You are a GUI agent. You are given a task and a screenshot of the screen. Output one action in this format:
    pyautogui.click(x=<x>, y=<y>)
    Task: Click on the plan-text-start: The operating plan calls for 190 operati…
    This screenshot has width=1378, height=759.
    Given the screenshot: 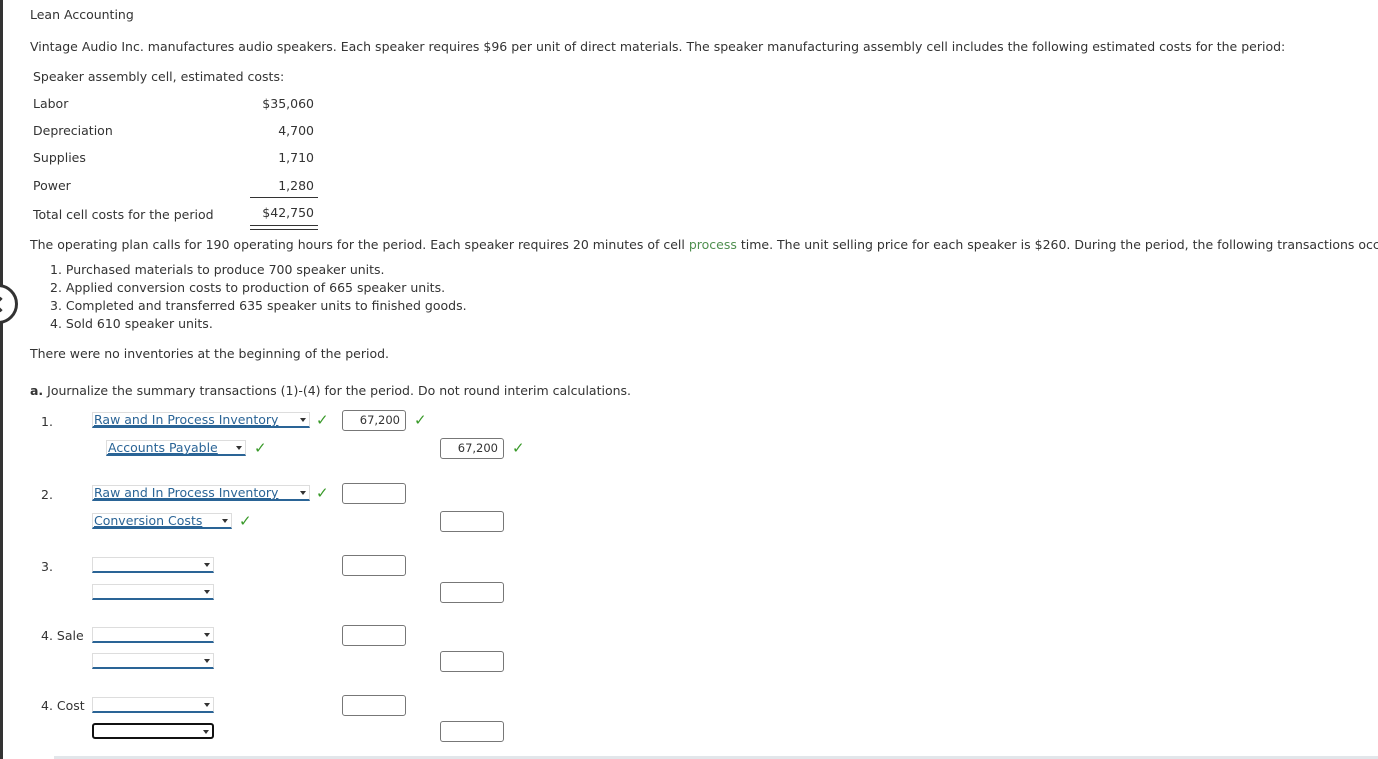 What is the action you would take?
    pyautogui.click(x=359, y=244)
    